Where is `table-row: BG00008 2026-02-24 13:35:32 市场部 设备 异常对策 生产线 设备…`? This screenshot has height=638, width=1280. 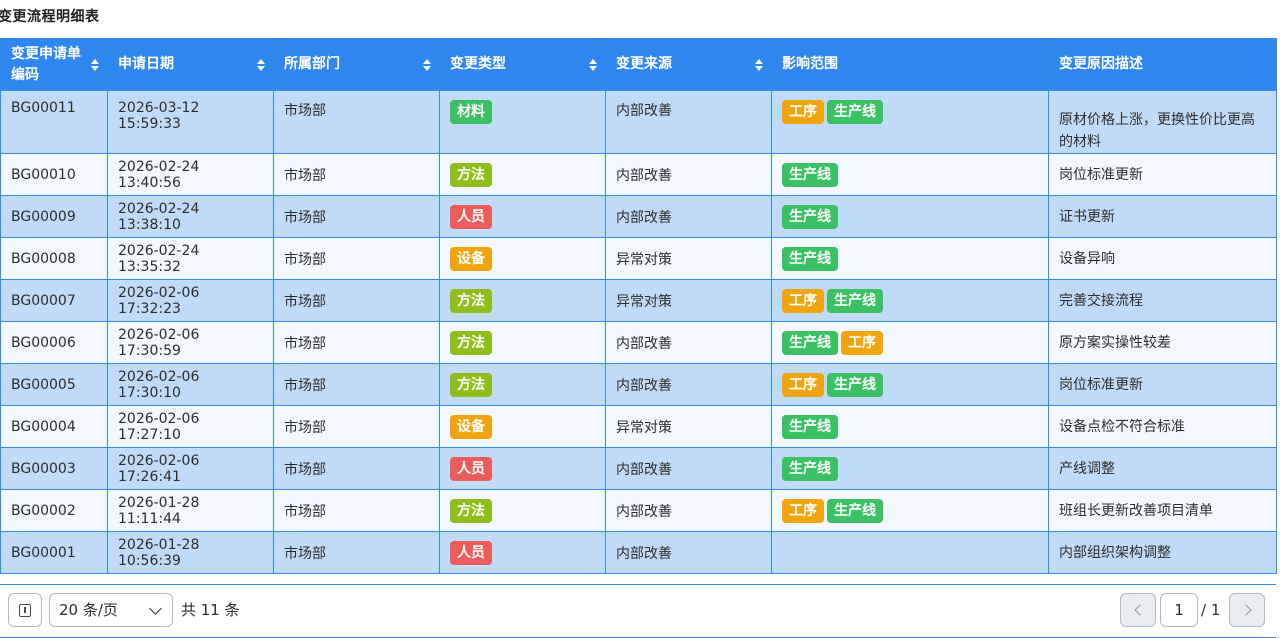
table-row: BG00008 2026-02-24 13:35:32 市场部 设备 异常对策 生产线 设备… is located at coordinates (638, 258).